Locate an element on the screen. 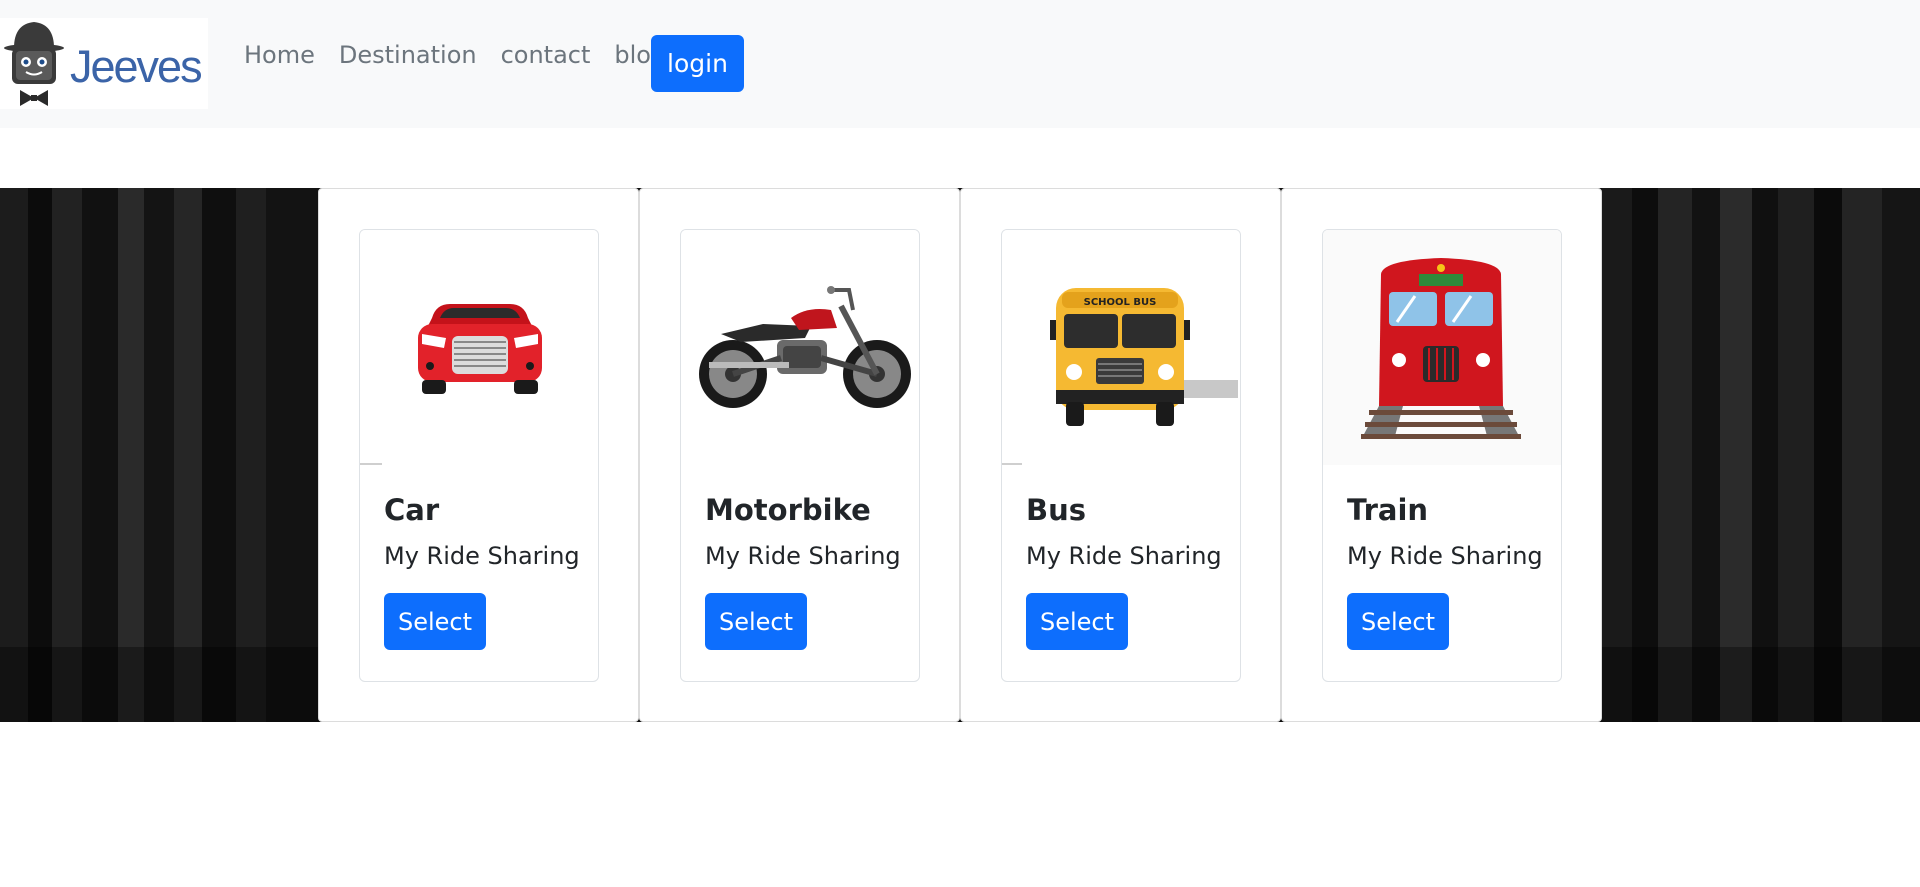  train-image is located at coordinates (1442, 347).